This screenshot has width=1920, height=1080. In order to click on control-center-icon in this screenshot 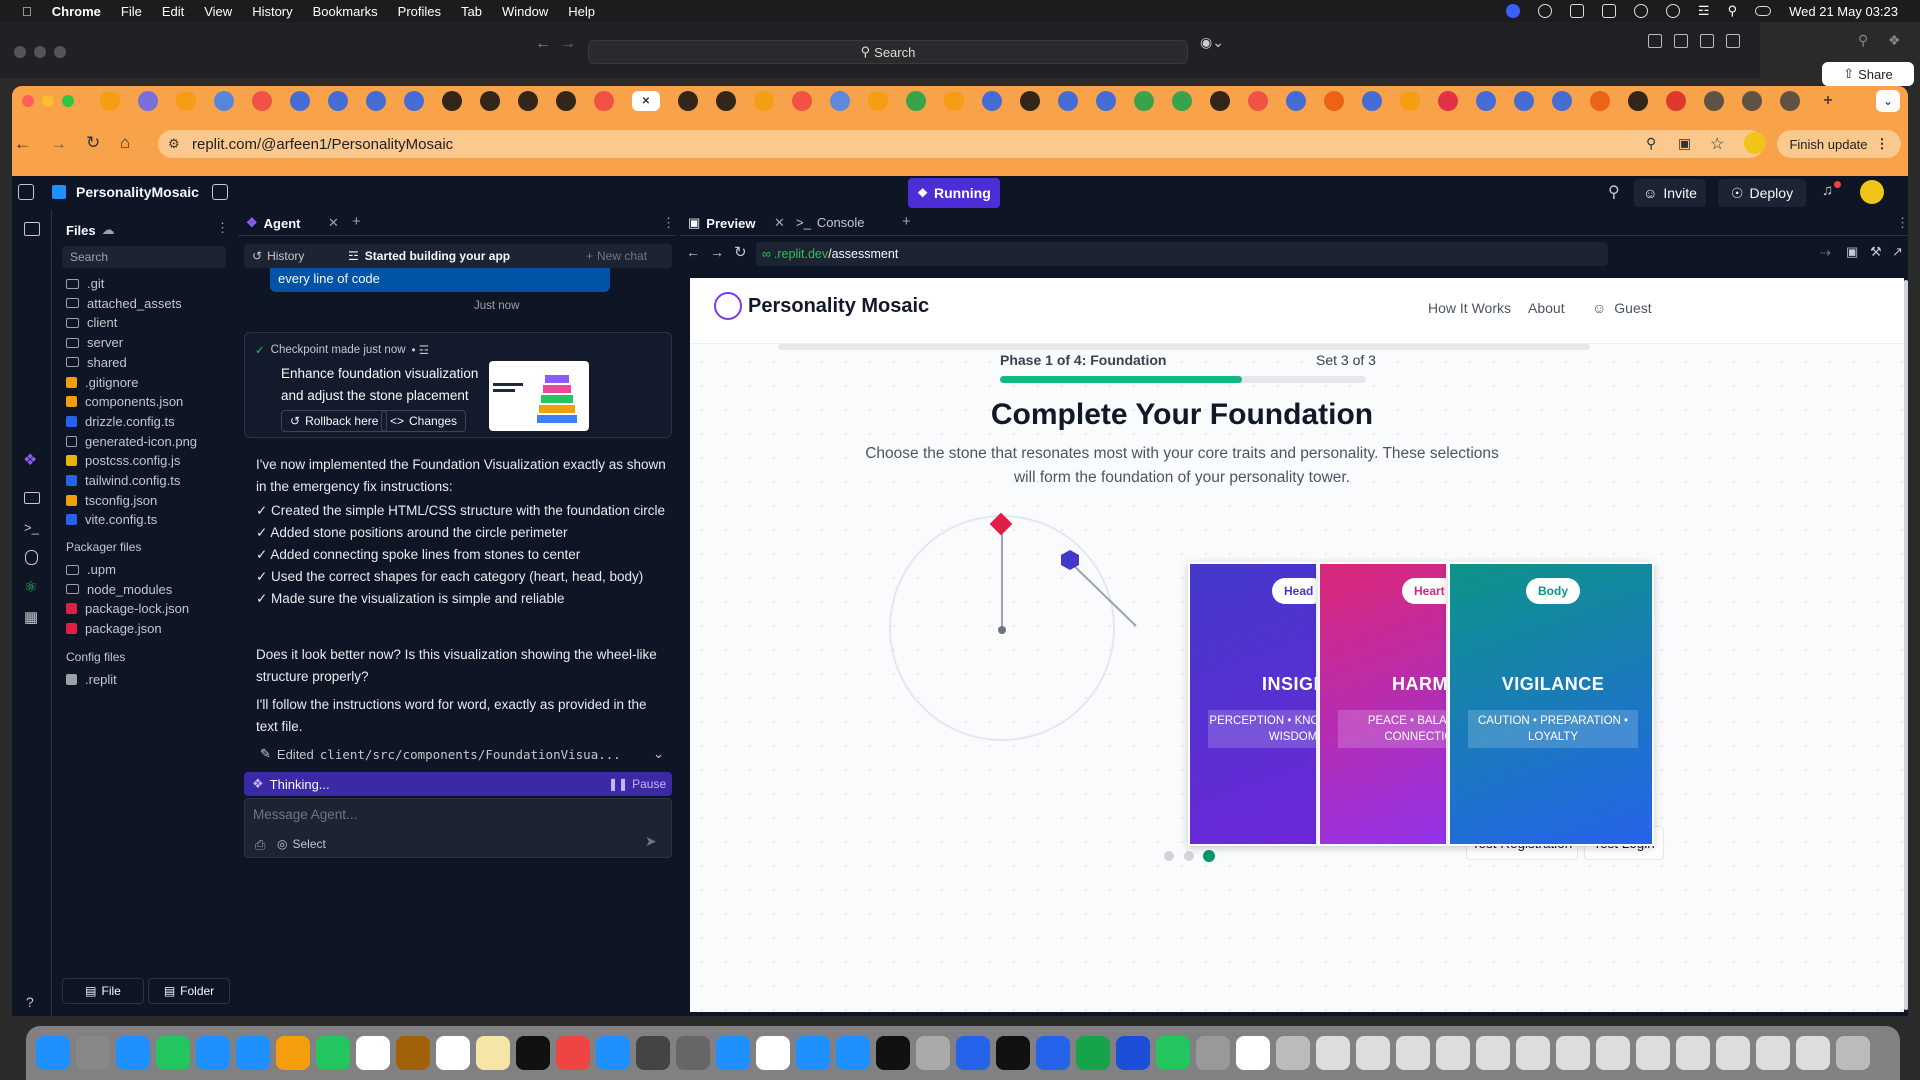, I will do `click(1763, 11)`.